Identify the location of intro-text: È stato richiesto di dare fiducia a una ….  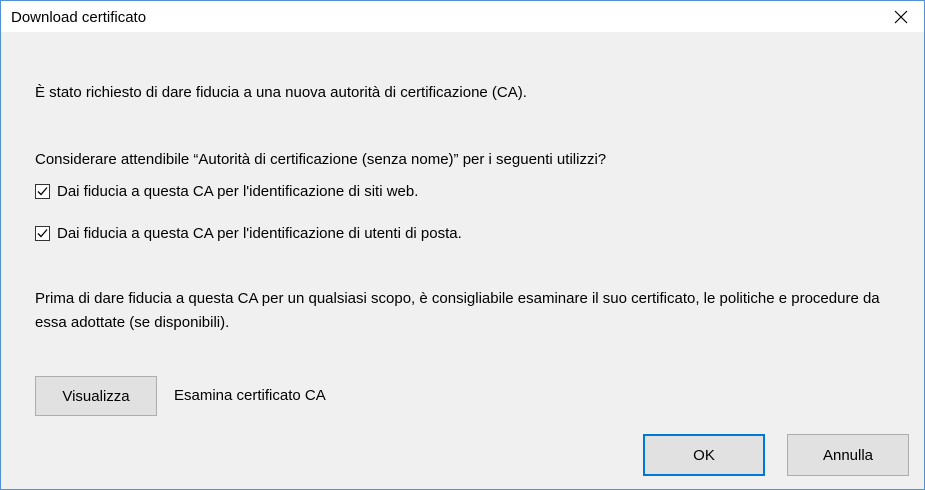
(281, 92).